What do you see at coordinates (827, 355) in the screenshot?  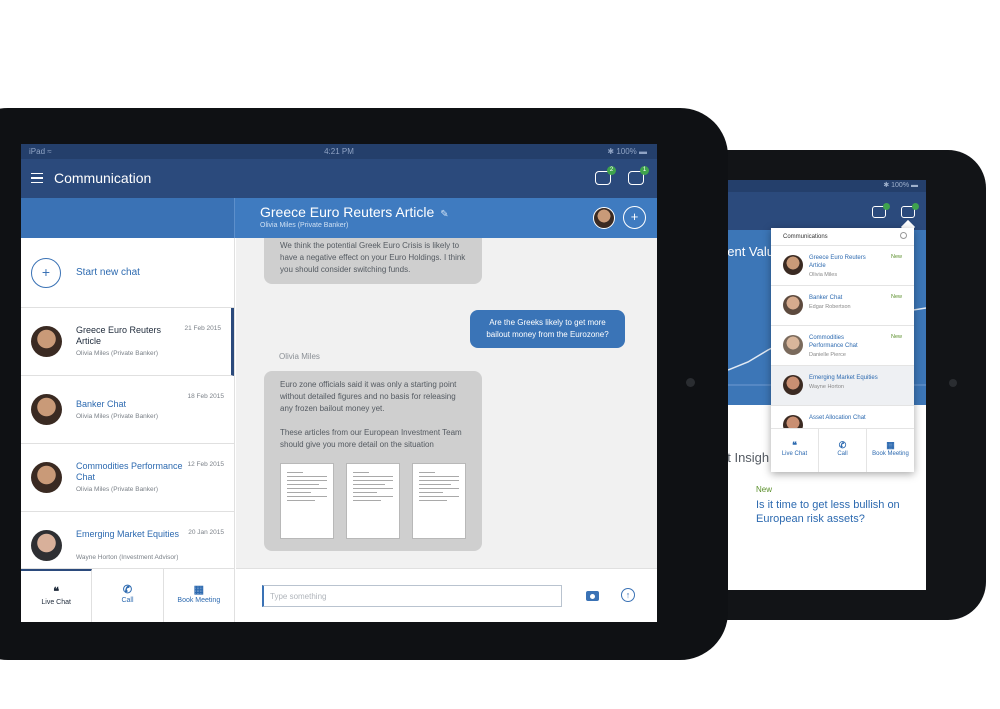 I see `popover-item-sub: Danielle Pierce` at bounding box center [827, 355].